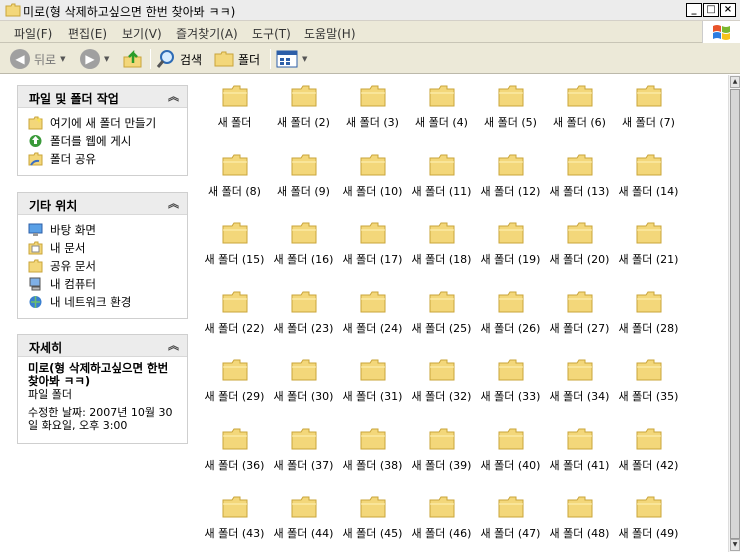 Image resolution: width=740 pixels, height=552 pixels. What do you see at coordinates (441, 382) in the screenshot?
I see `folder-item: 새 폴더 (32)` at bounding box center [441, 382].